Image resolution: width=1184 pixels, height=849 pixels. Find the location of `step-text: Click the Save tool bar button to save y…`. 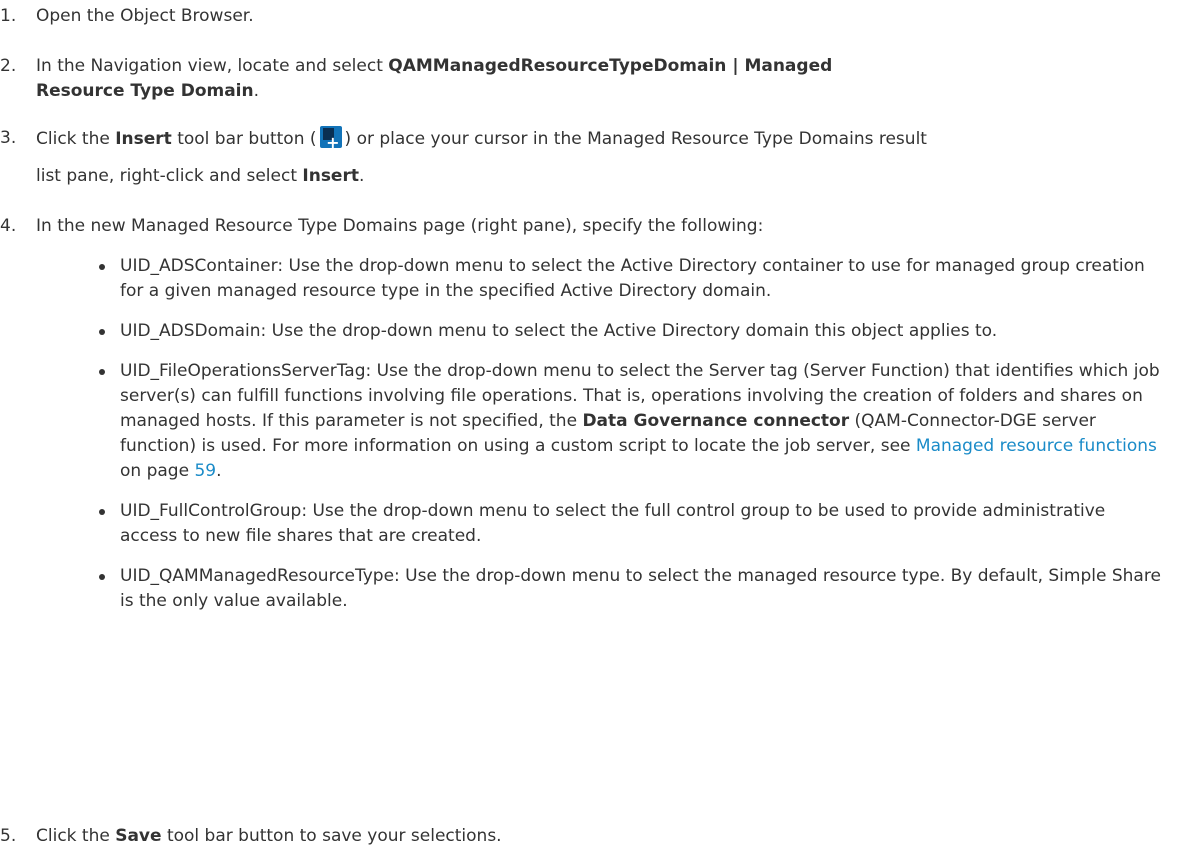

step-text: Click the Save tool bar button to save y… is located at coordinates (269, 836).